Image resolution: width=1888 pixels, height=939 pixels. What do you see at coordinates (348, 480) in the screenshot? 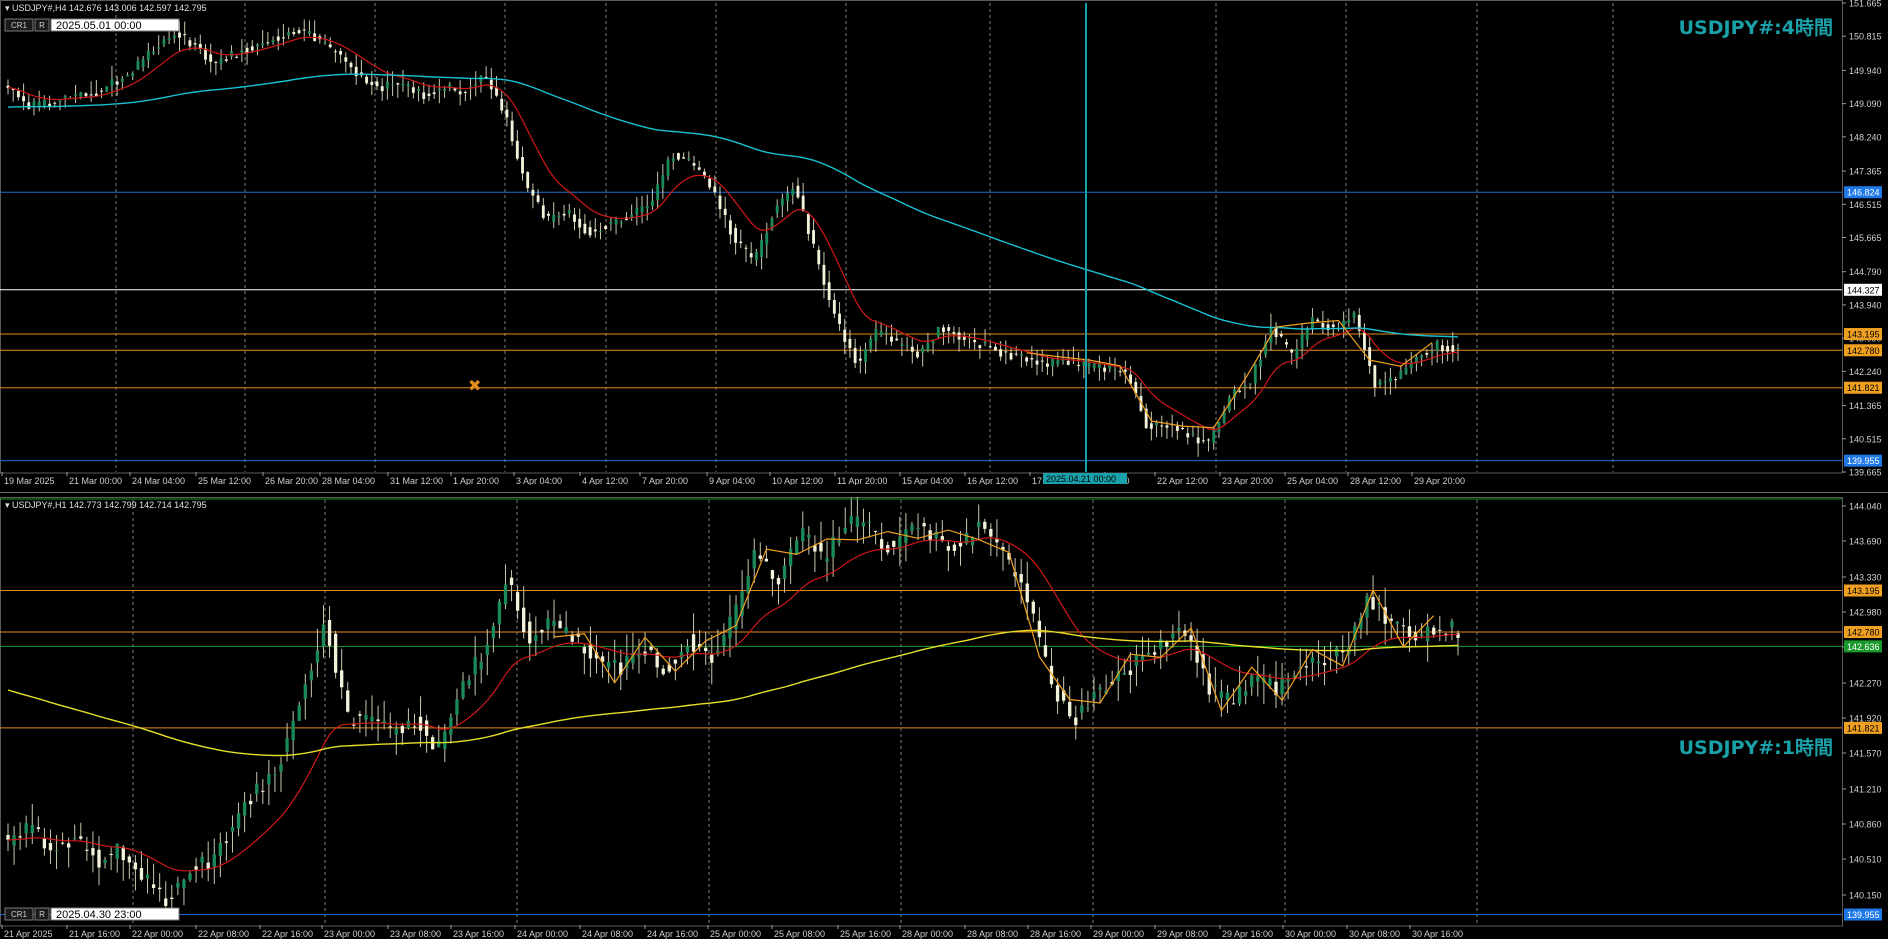
I see `time-tick-label: 28 Mar 04:00` at bounding box center [348, 480].